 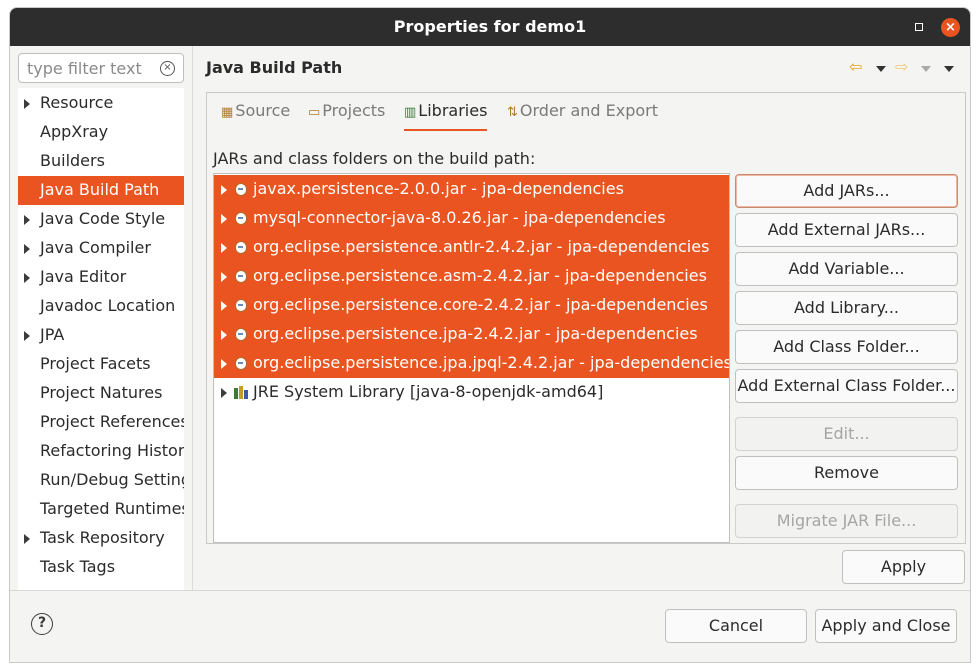 What do you see at coordinates (52, 334) in the screenshot?
I see `nav-item-label: JPA` at bounding box center [52, 334].